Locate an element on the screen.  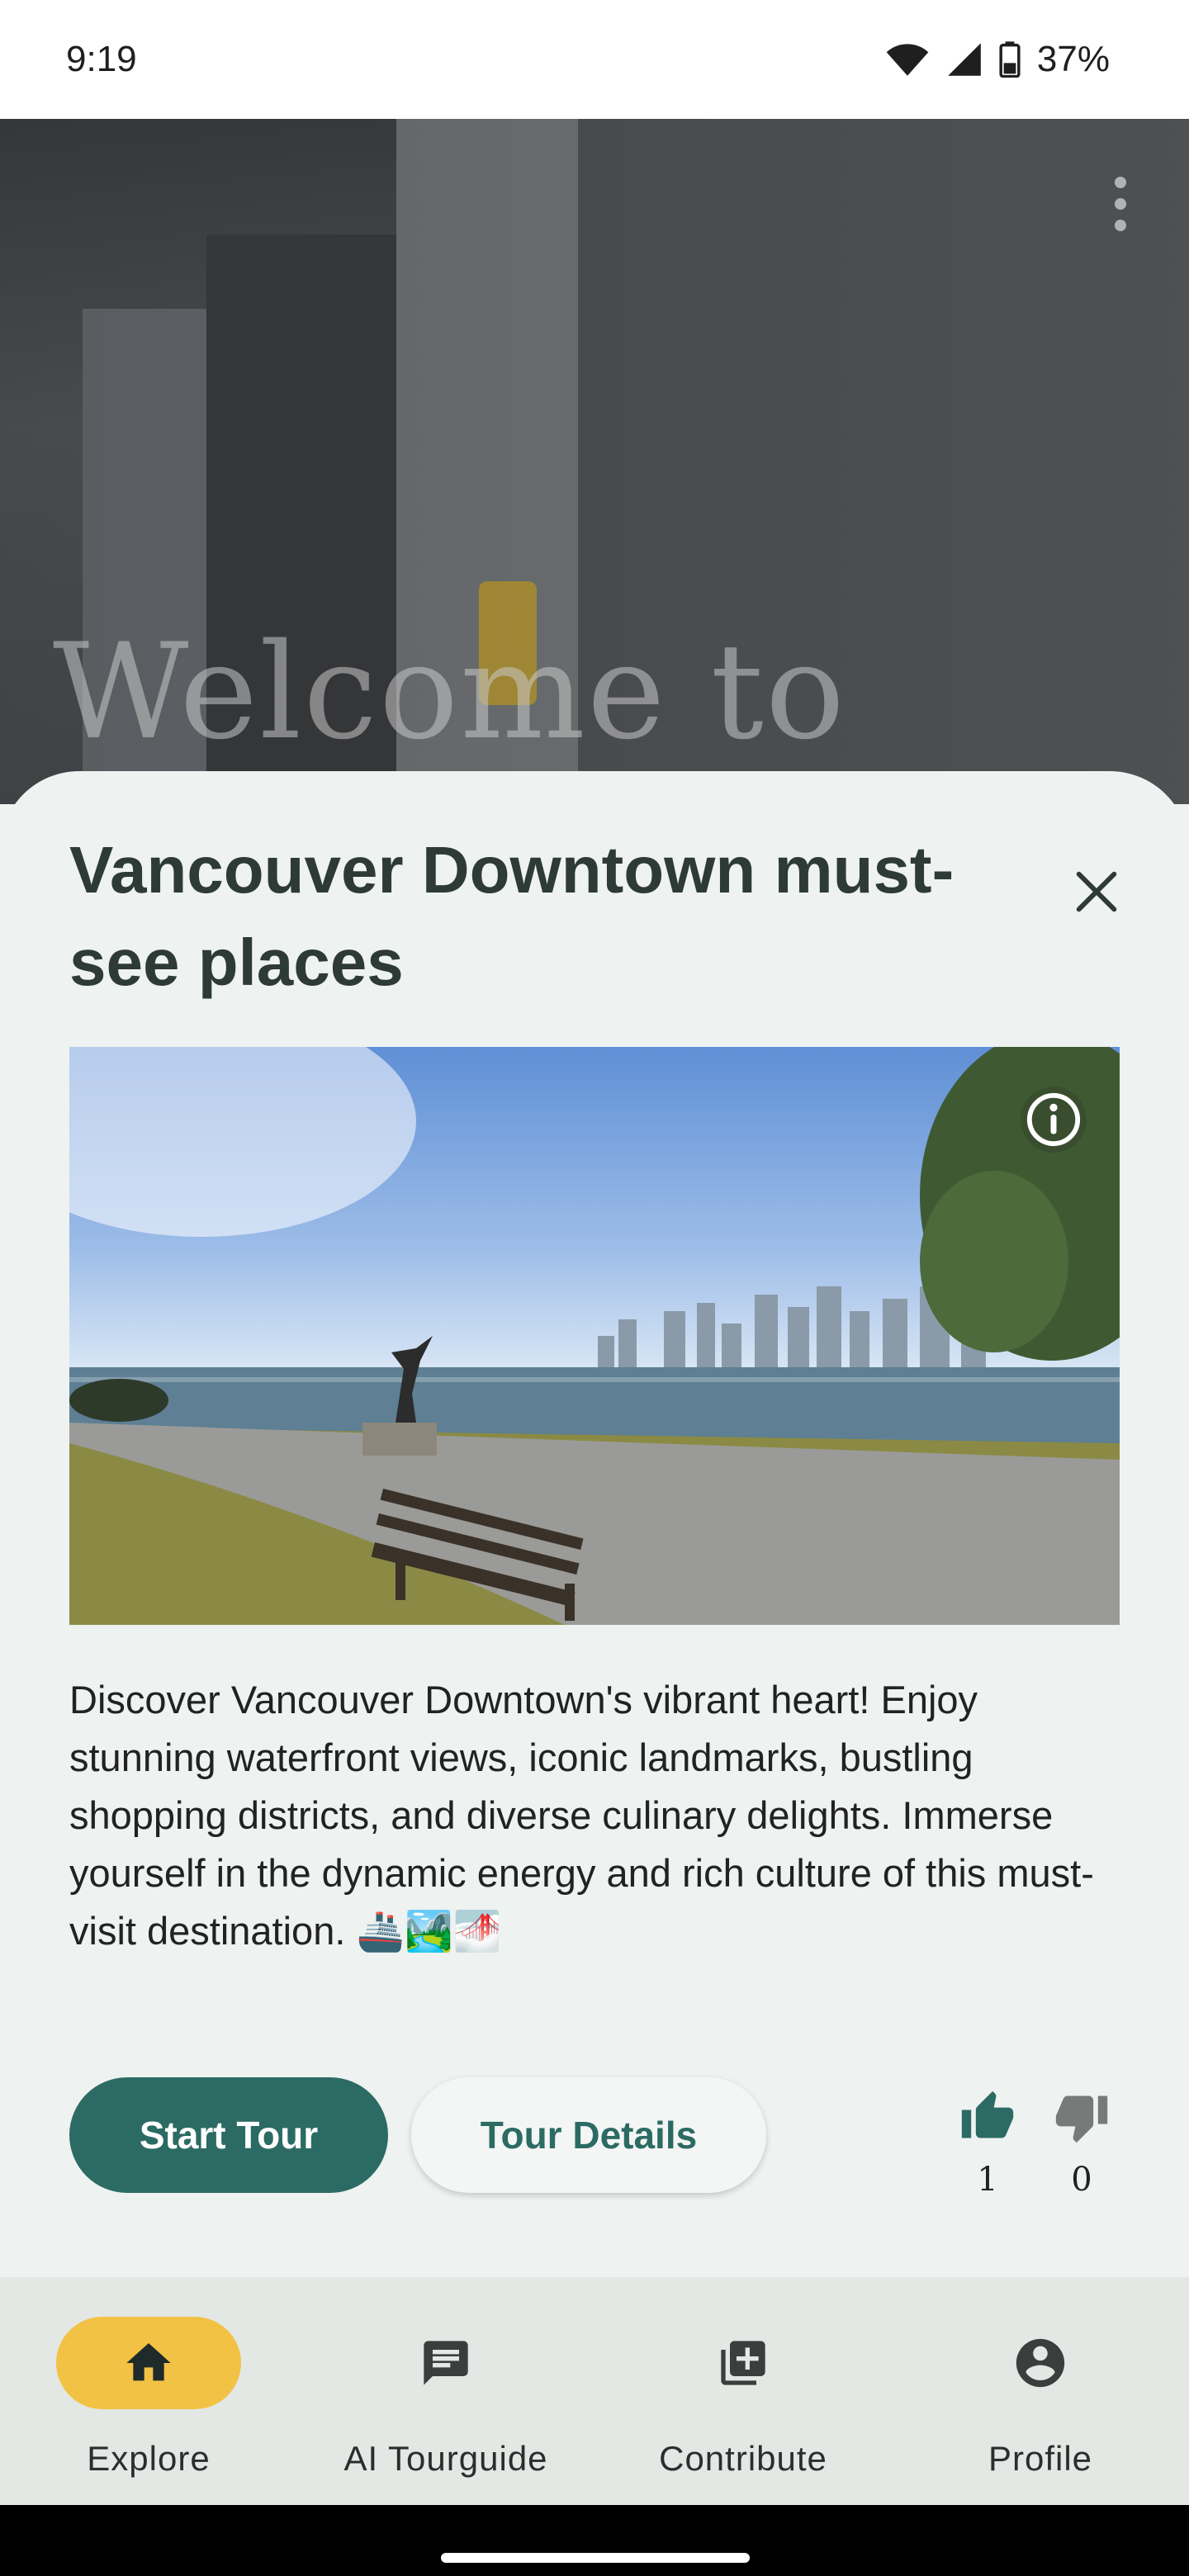
tour-details-button: Tour Details is located at coordinates (588, 2135).